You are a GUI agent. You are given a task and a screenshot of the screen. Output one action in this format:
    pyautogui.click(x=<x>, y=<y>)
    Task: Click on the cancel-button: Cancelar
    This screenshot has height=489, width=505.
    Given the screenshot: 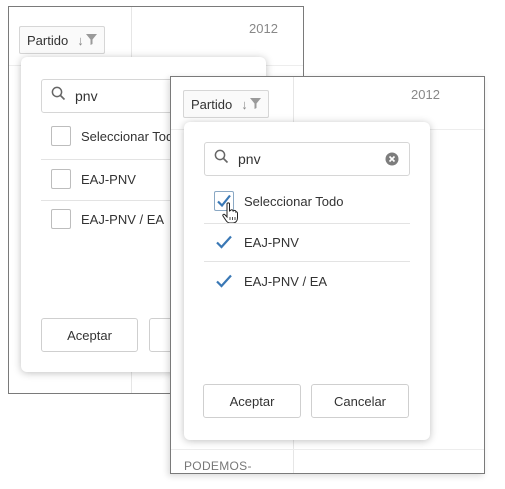 What is the action you would take?
    pyautogui.click(x=360, y=401)
    